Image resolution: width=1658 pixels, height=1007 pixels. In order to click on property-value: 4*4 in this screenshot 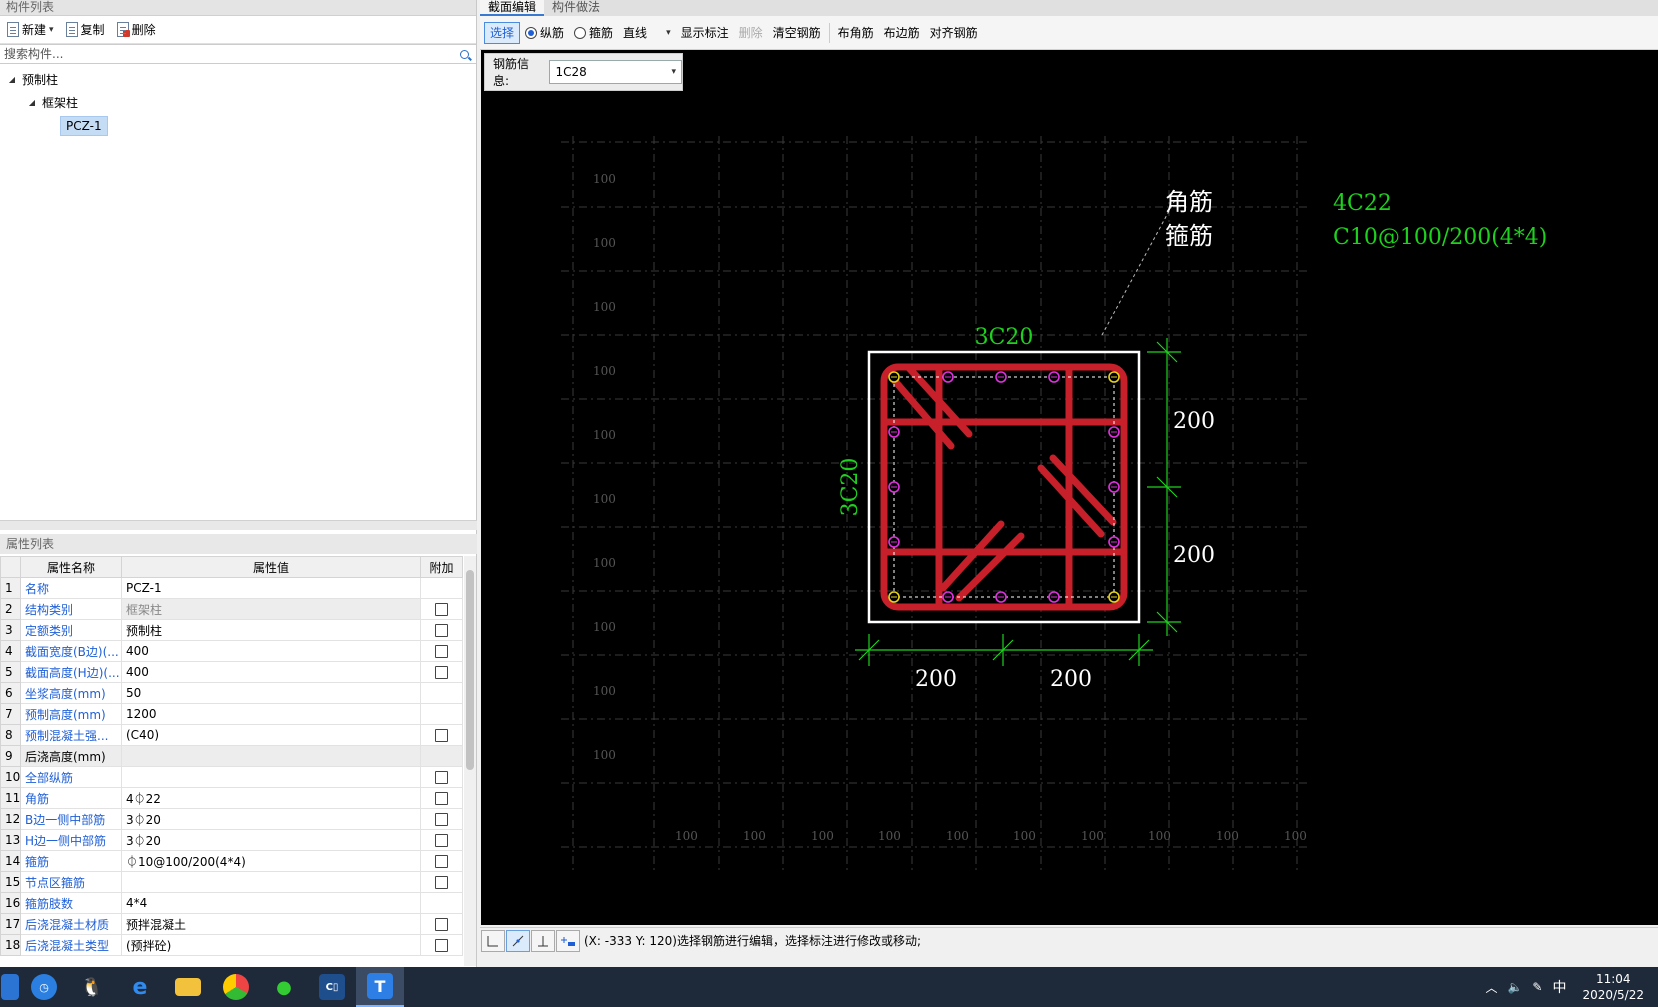, I will do `click(271, 903)`.